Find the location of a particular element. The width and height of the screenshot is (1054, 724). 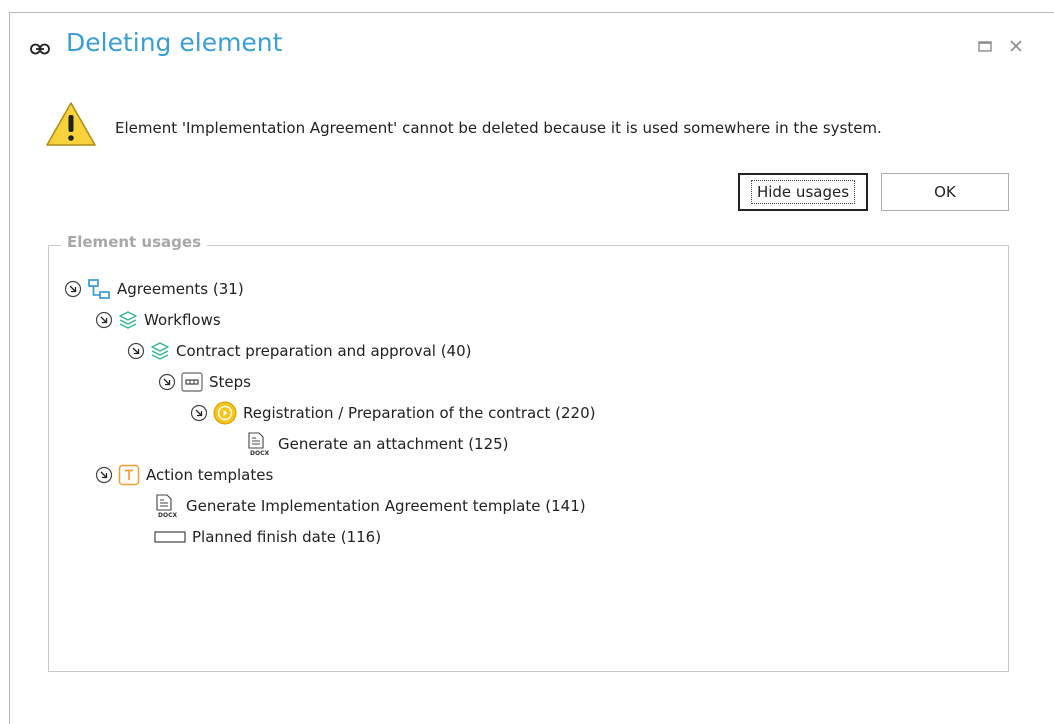

tree-item-generate-attachment: DOCX Generate an attachment (125) is located at coordinates (377, 444).